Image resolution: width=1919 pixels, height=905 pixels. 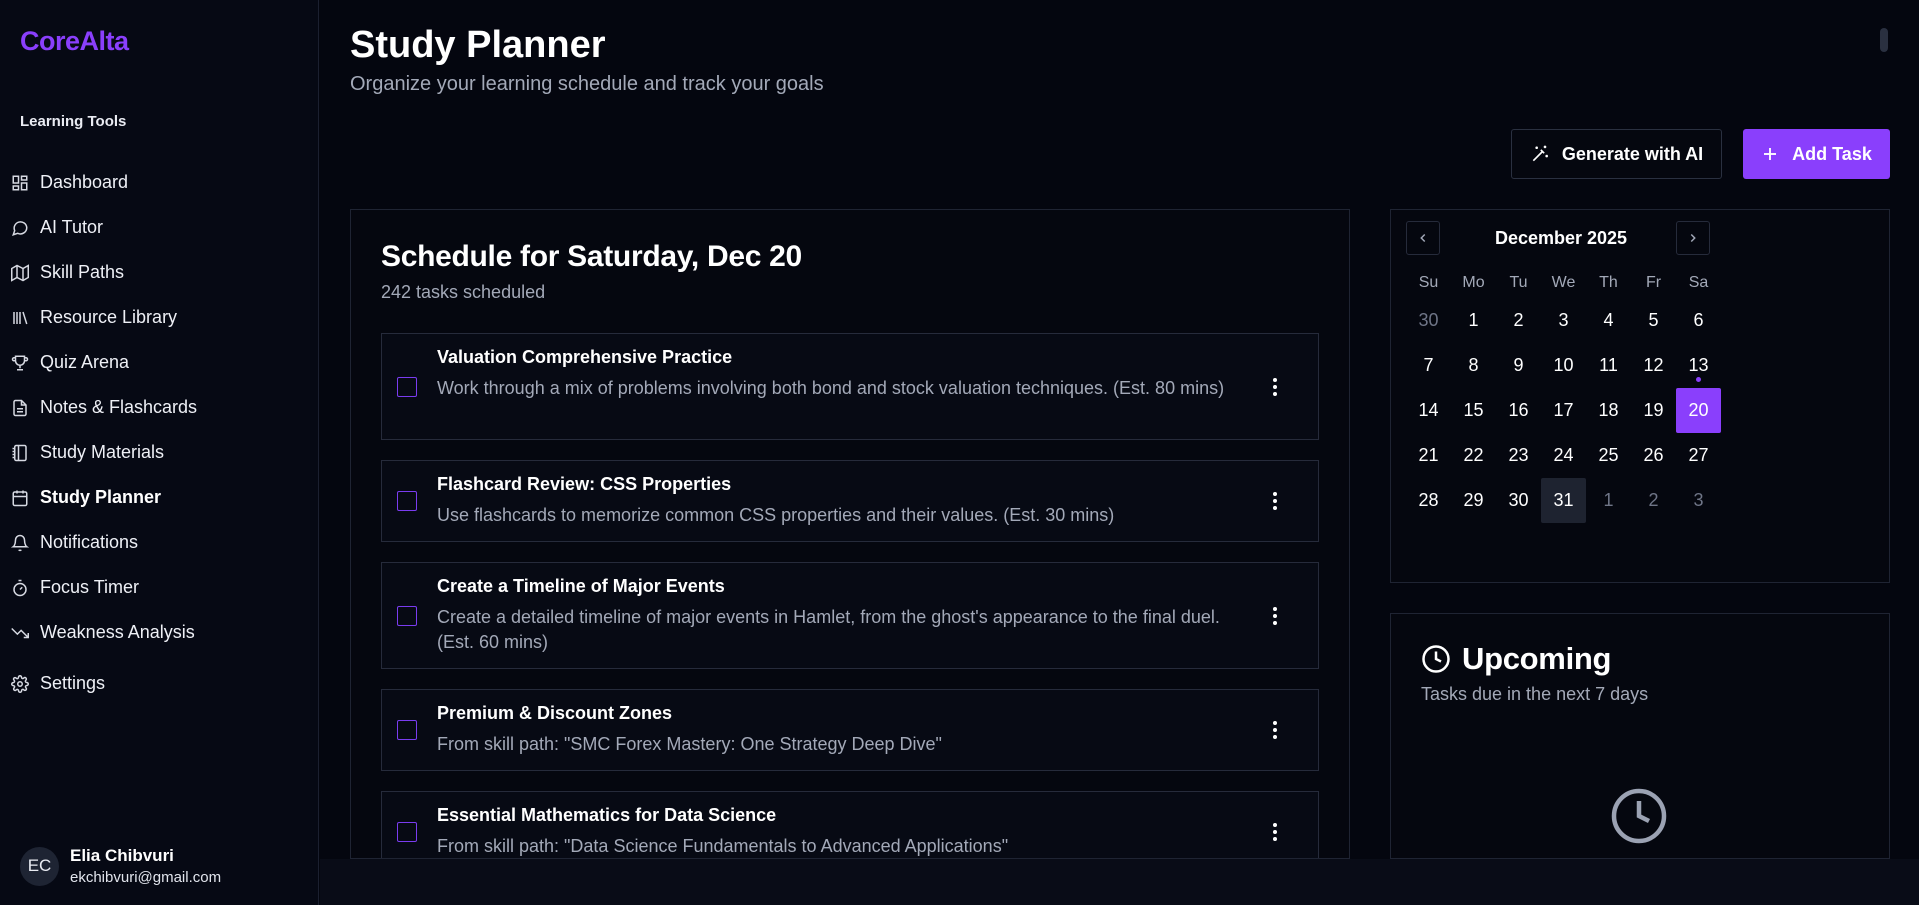 What do you see at coordinates (1518, 410) in the screenshot?
I see `calendar-day: 16` at bounding box center [1518, 410].